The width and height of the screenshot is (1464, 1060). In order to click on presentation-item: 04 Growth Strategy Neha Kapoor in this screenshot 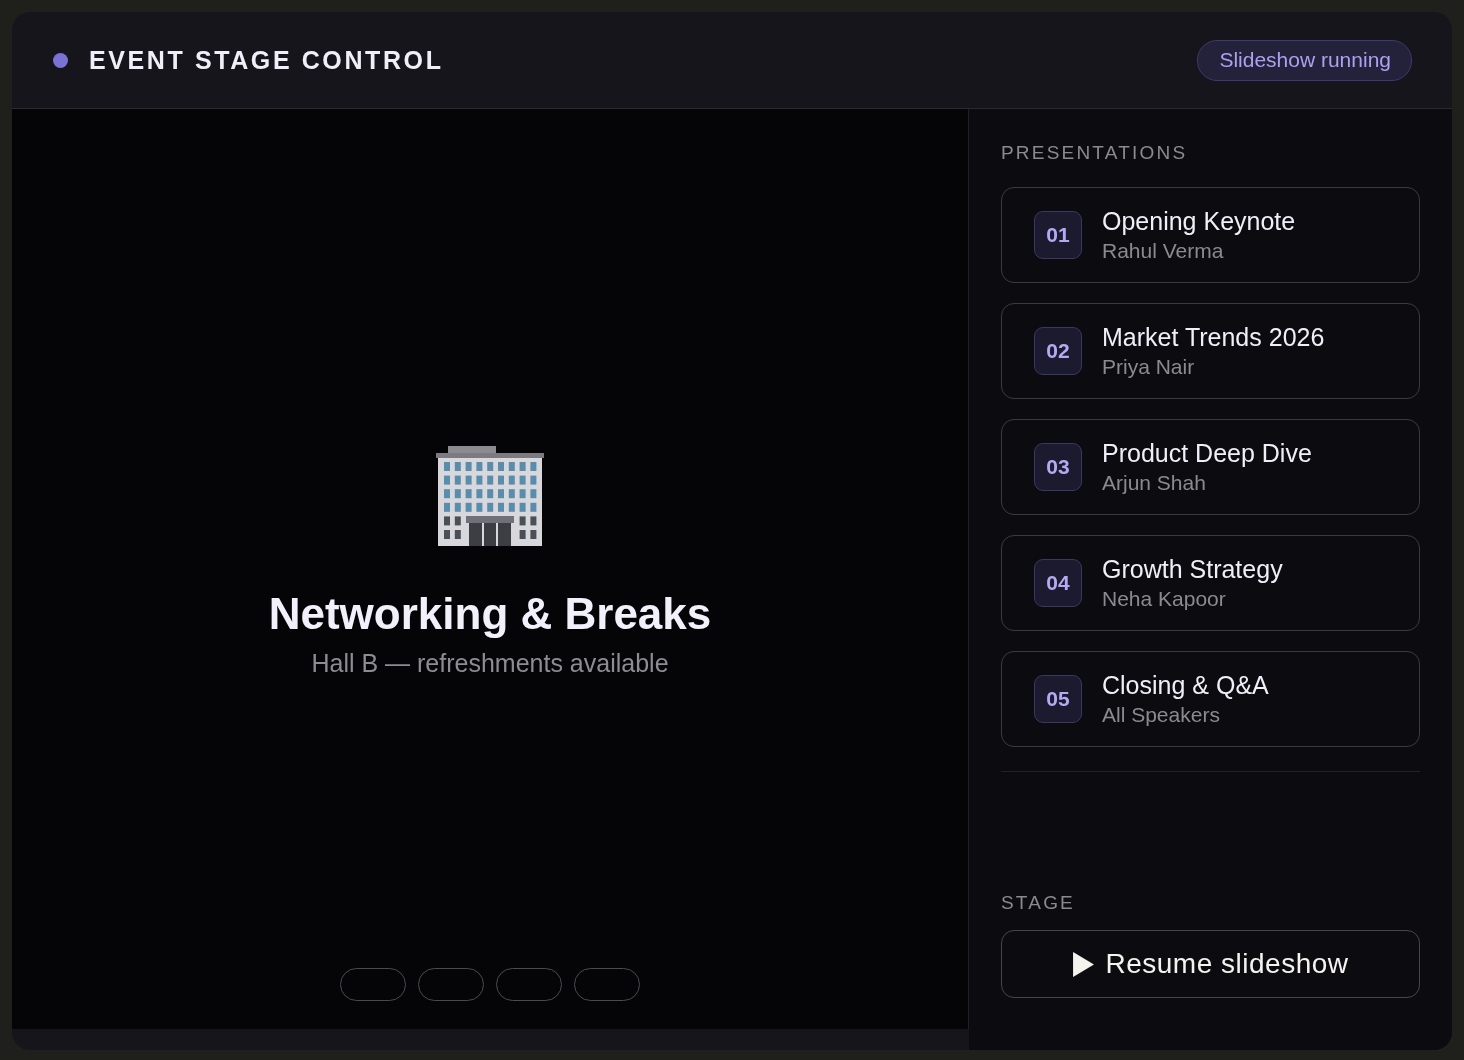, I will do `click(1210, 583)`.